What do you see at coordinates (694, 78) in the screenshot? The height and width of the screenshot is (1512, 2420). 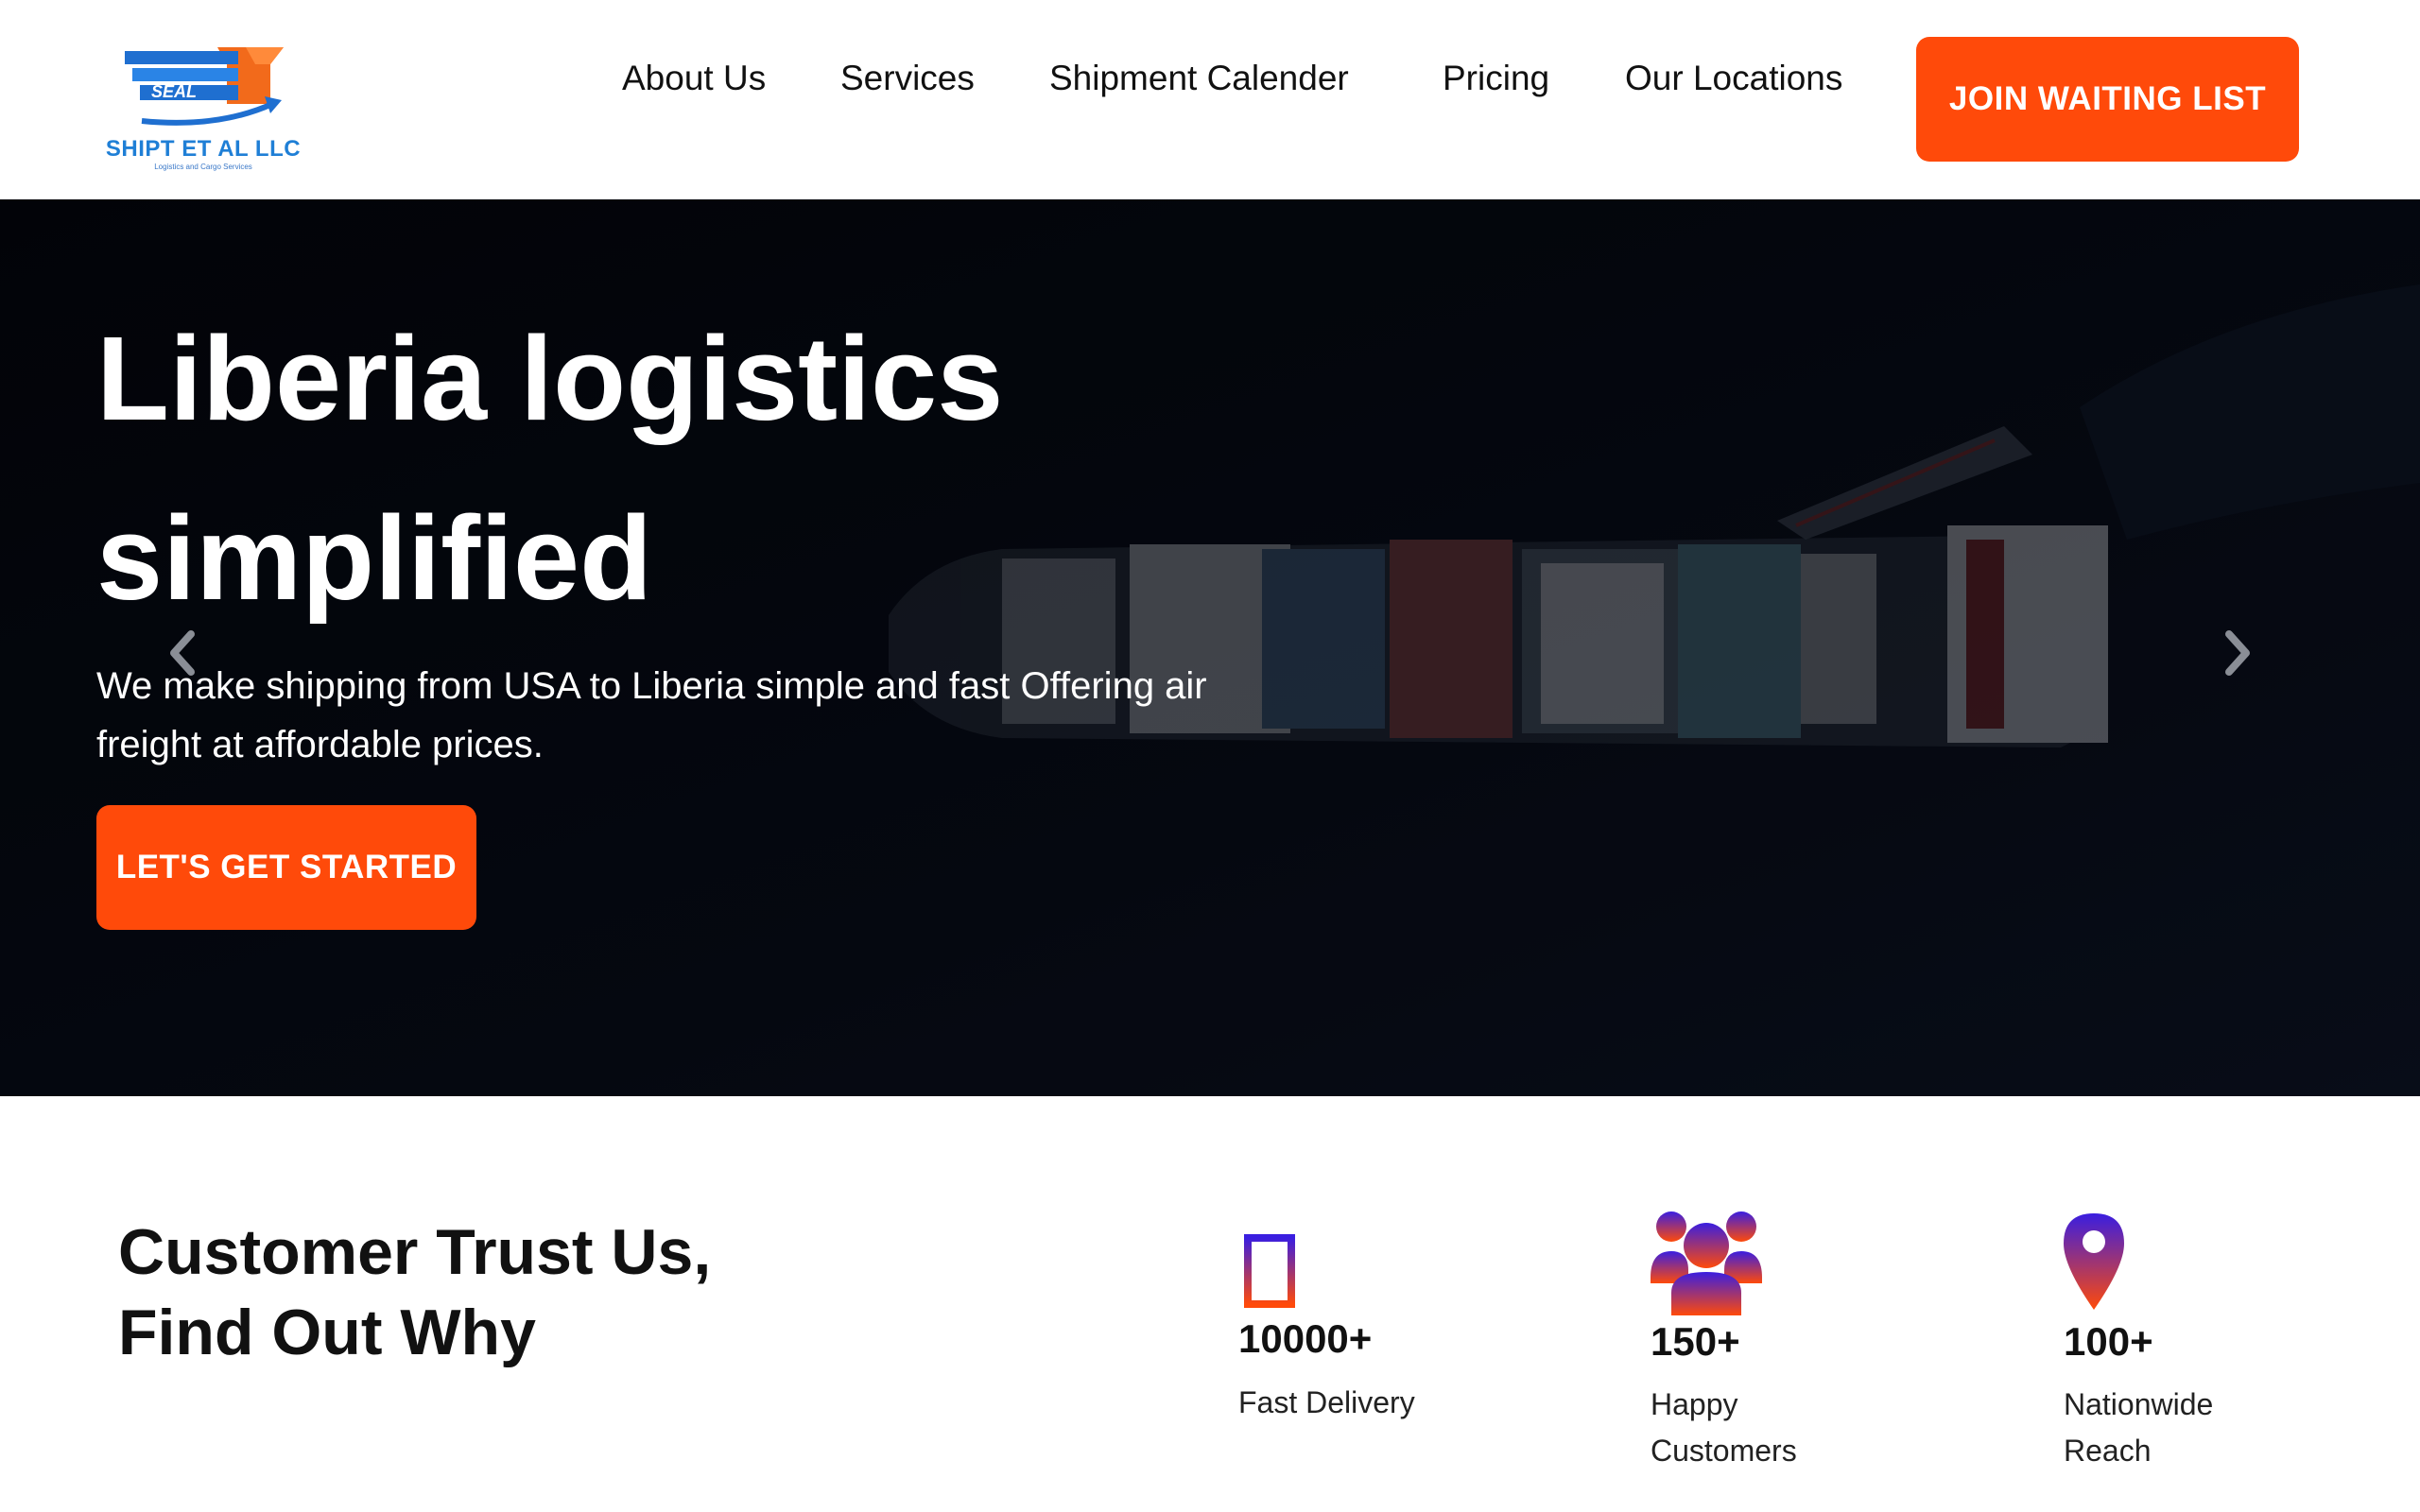 I see `nav-about-us: About Us` at bounding box center [694, 78].